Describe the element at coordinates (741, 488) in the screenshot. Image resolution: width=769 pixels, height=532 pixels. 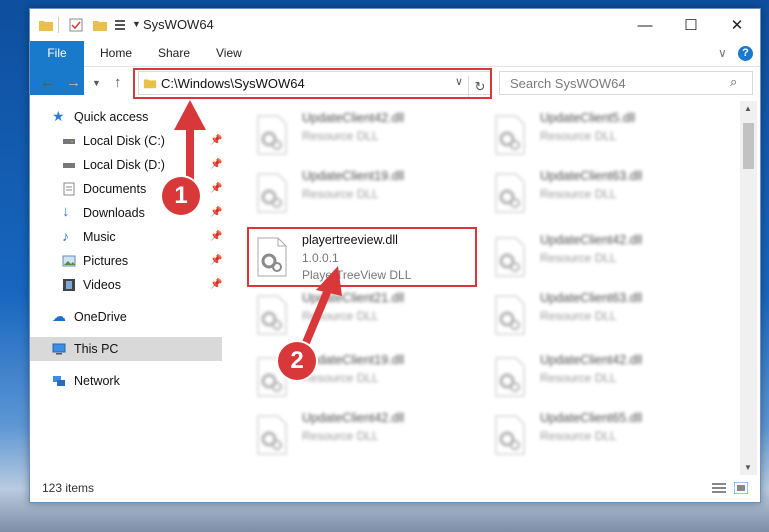
I see `large-icons-view-icon` at that location.